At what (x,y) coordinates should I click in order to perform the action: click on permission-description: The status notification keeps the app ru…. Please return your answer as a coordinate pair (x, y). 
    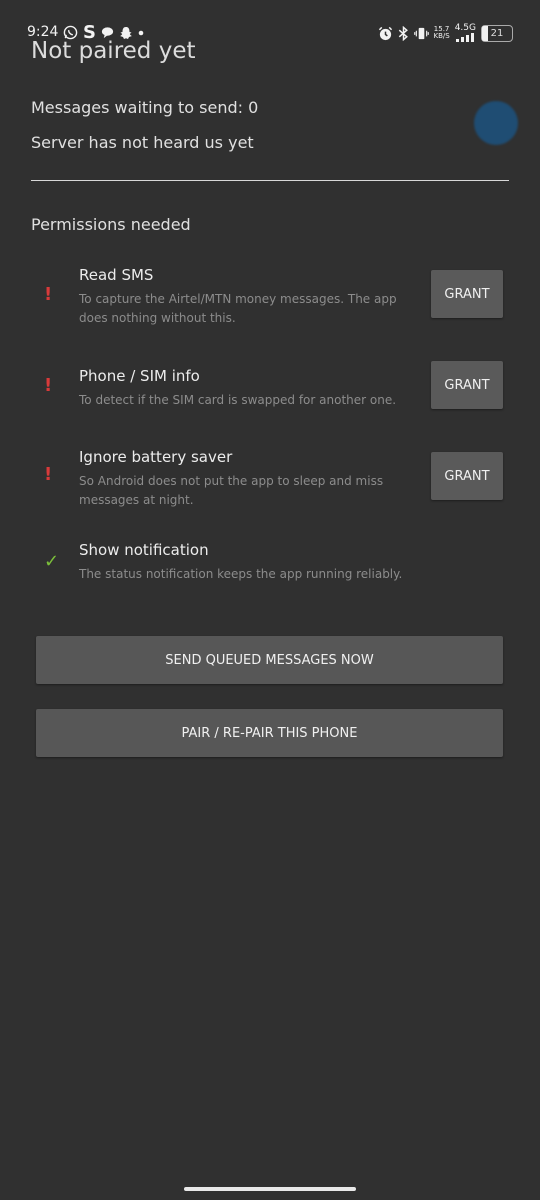
    Looking at the image, I should click on (241, 574).